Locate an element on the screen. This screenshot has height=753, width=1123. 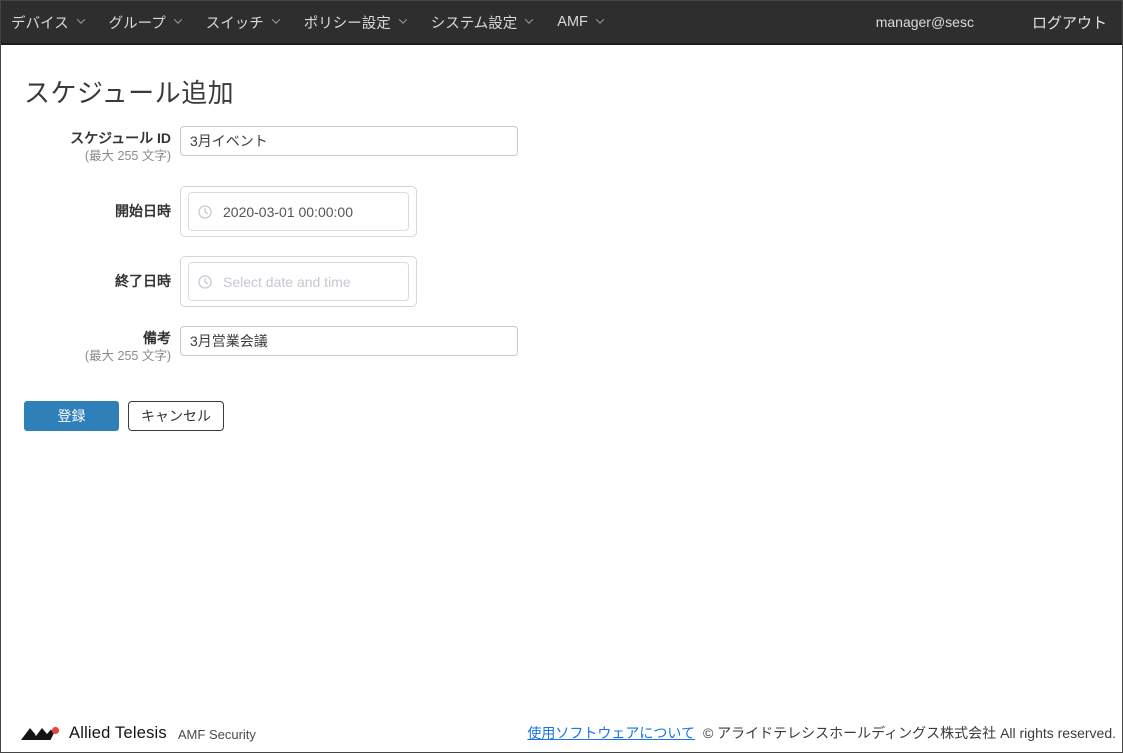
nav-item-system-settings: システム設定 is located at coordinates (482, 22).